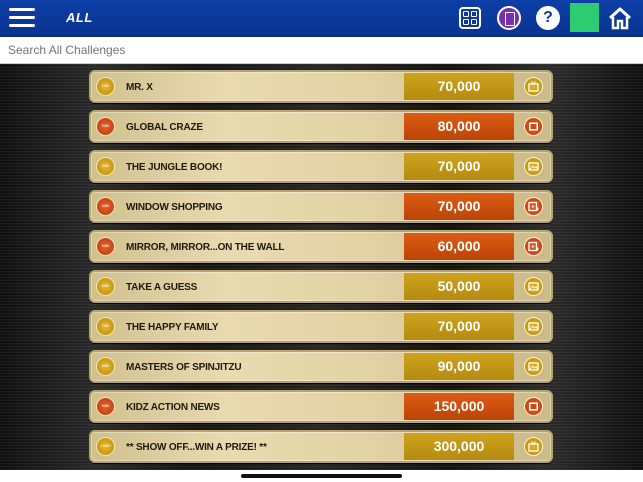 Image resolution: width=643 pixels, height=482 pixels. What do you see at coordinates (509, 18) in the screenshot?
I see `list-view-icon` at bounding box center [509, 18].